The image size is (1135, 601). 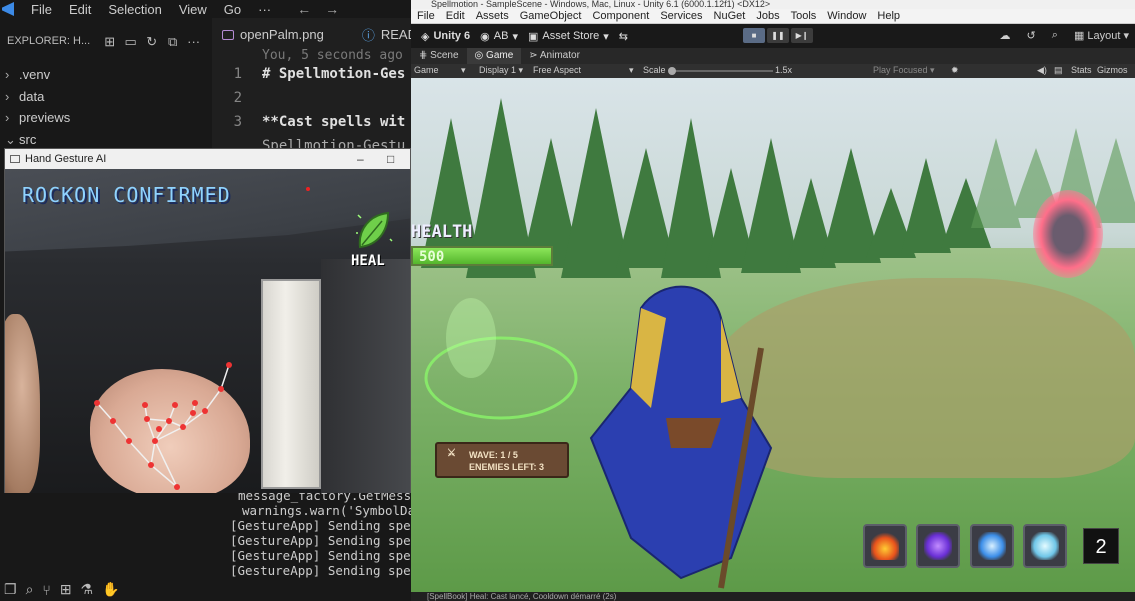 What do you see at coordinates (106, 75) in the screenshot?
I see `tree-item-venv: › .venv` at bounding box center [106, 75].